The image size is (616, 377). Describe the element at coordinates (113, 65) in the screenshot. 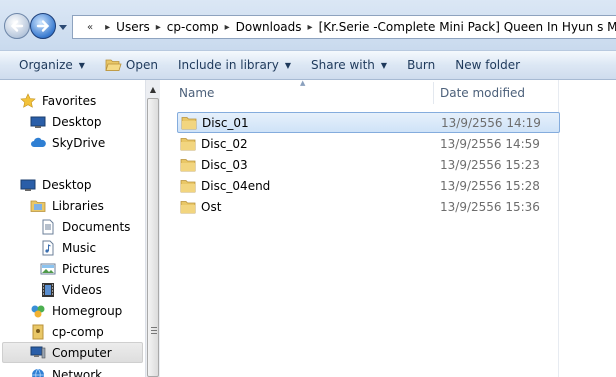

I see `open-folder-icon` at that location.